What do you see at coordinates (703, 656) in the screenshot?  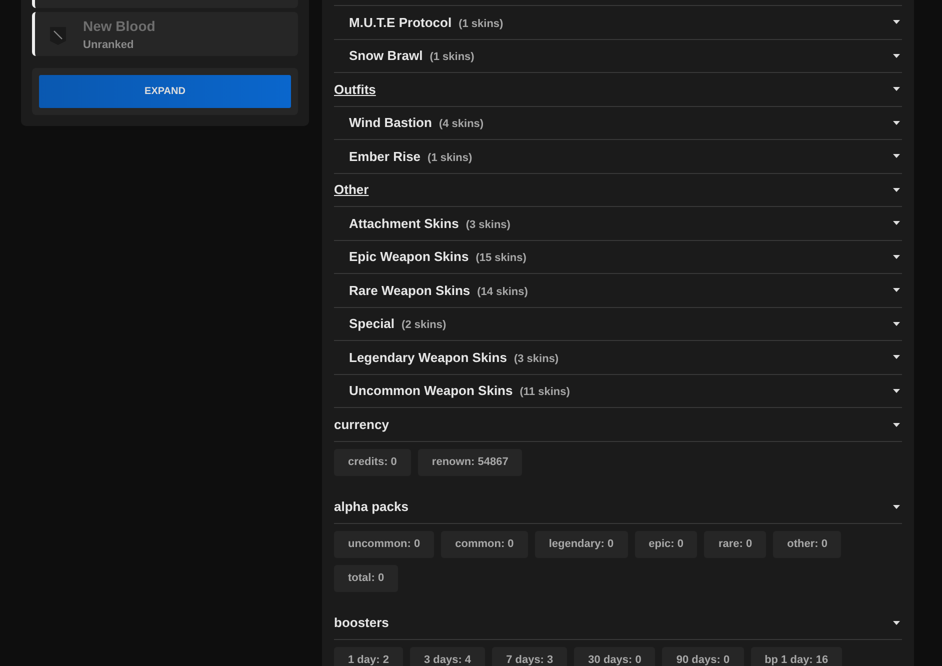 I see `stat-chip: 90 days: 0` at bounding box center [703, 656].